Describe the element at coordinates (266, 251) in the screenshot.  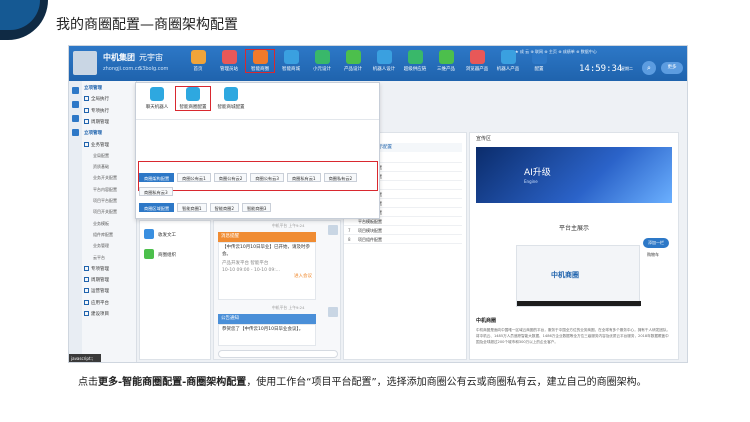
I see `message-text: 【中传云10月10日毕业】已开始，请及时参会。` at that location.